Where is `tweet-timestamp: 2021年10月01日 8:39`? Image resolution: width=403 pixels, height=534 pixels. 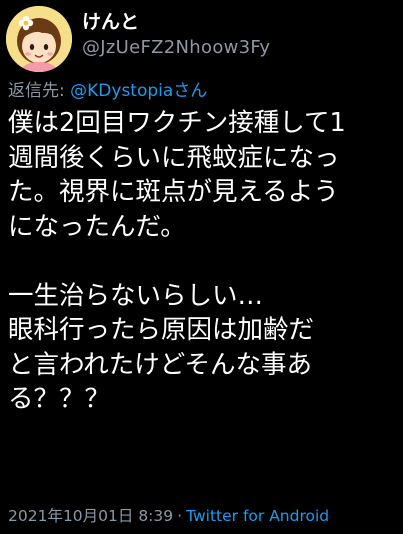
tweet-timestamp: 2021年10月01日 8:39 is located at coordinates (90, 516).